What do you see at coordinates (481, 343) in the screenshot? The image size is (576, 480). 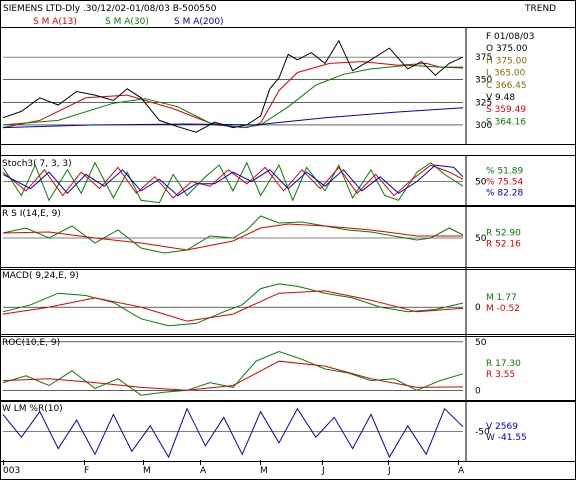 I see `roc-panel-tick-label: 50` at bounding box center [481, 343].